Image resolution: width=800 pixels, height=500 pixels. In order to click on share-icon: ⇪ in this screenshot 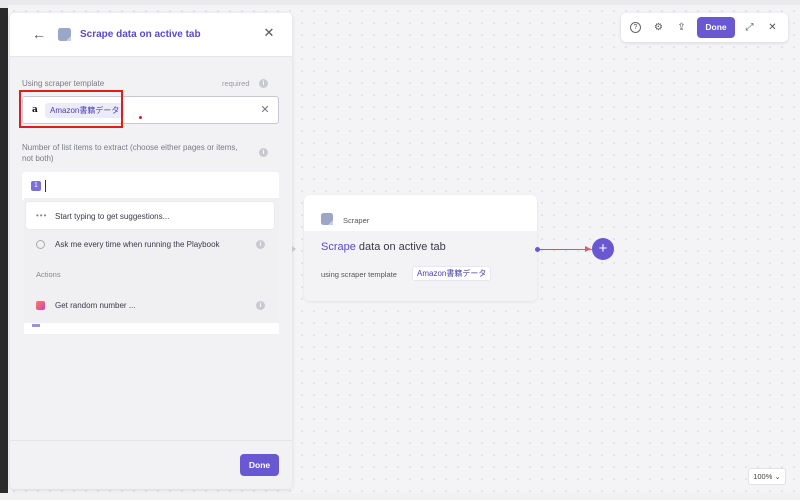, I will do `click(681, 27)`.